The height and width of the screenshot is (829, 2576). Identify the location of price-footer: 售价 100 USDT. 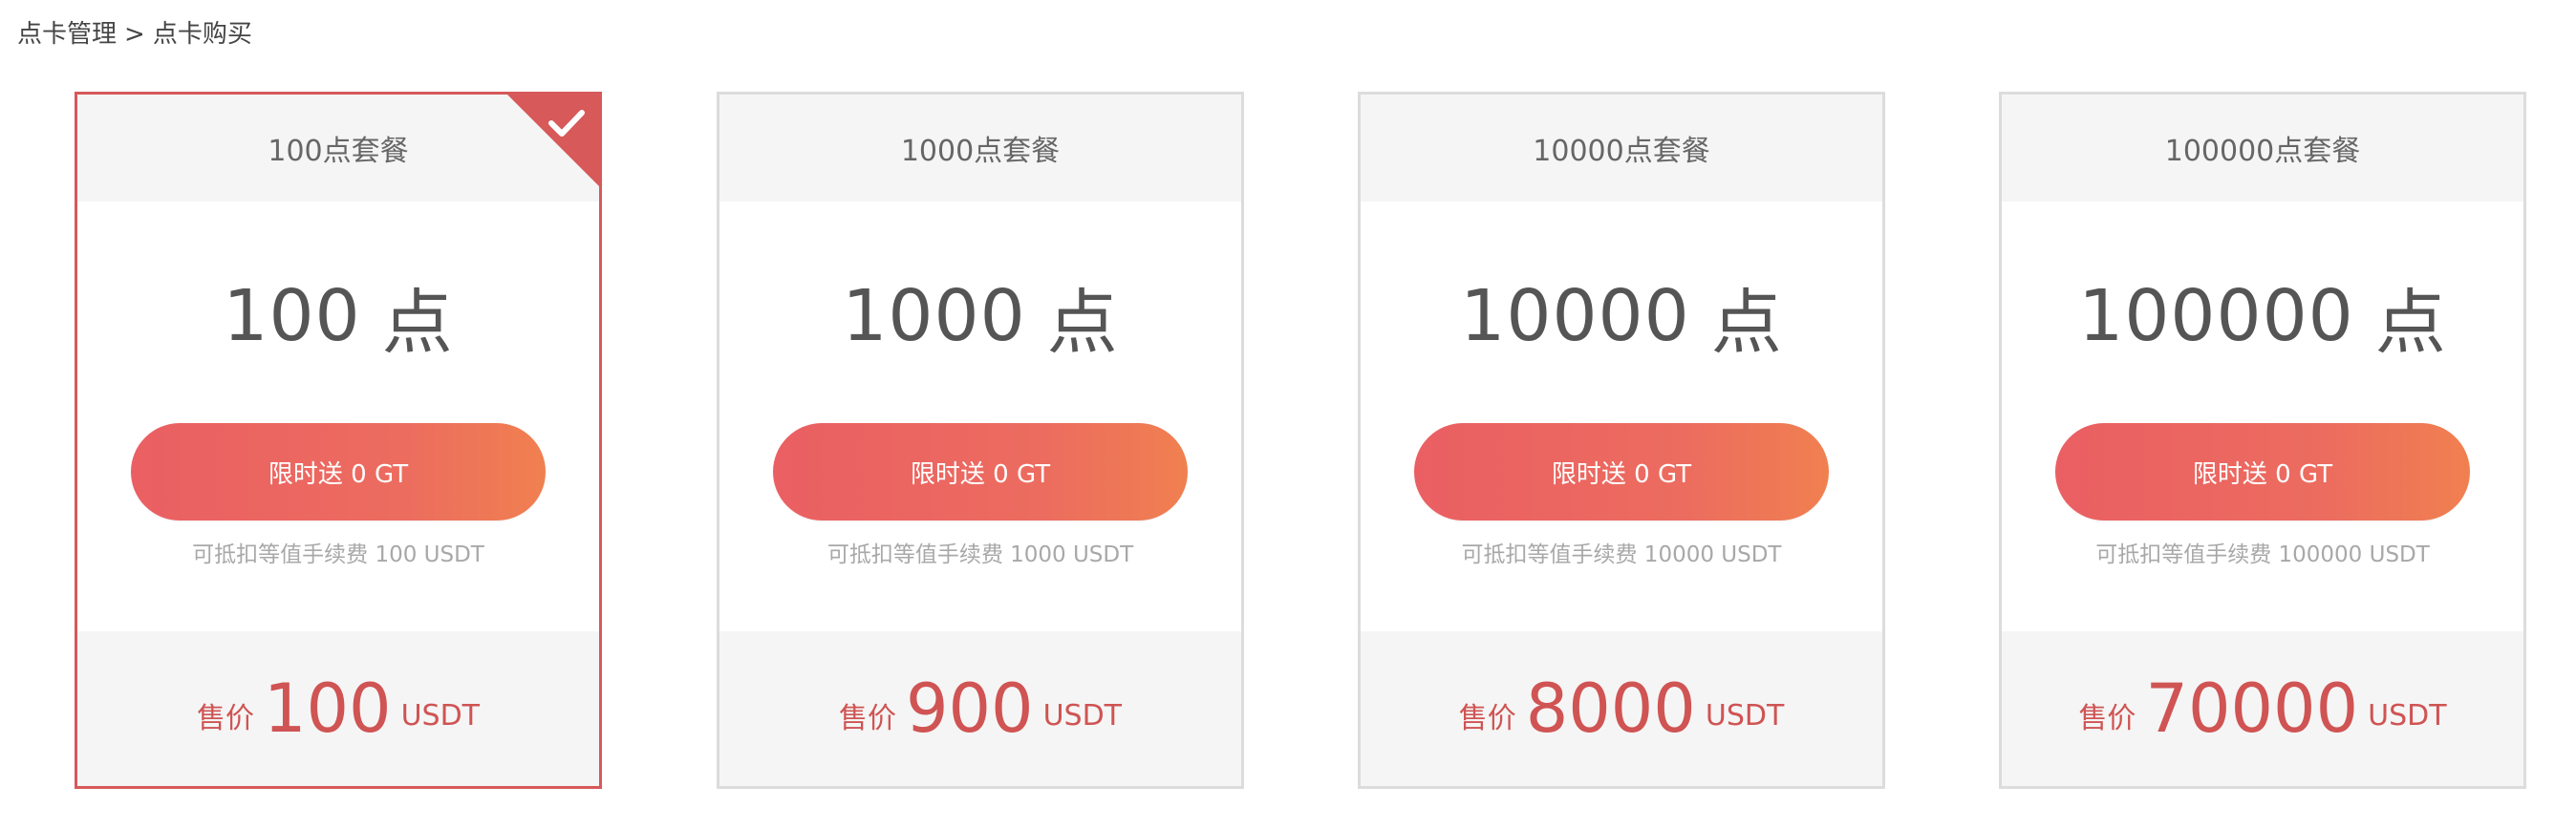
(338, 708).